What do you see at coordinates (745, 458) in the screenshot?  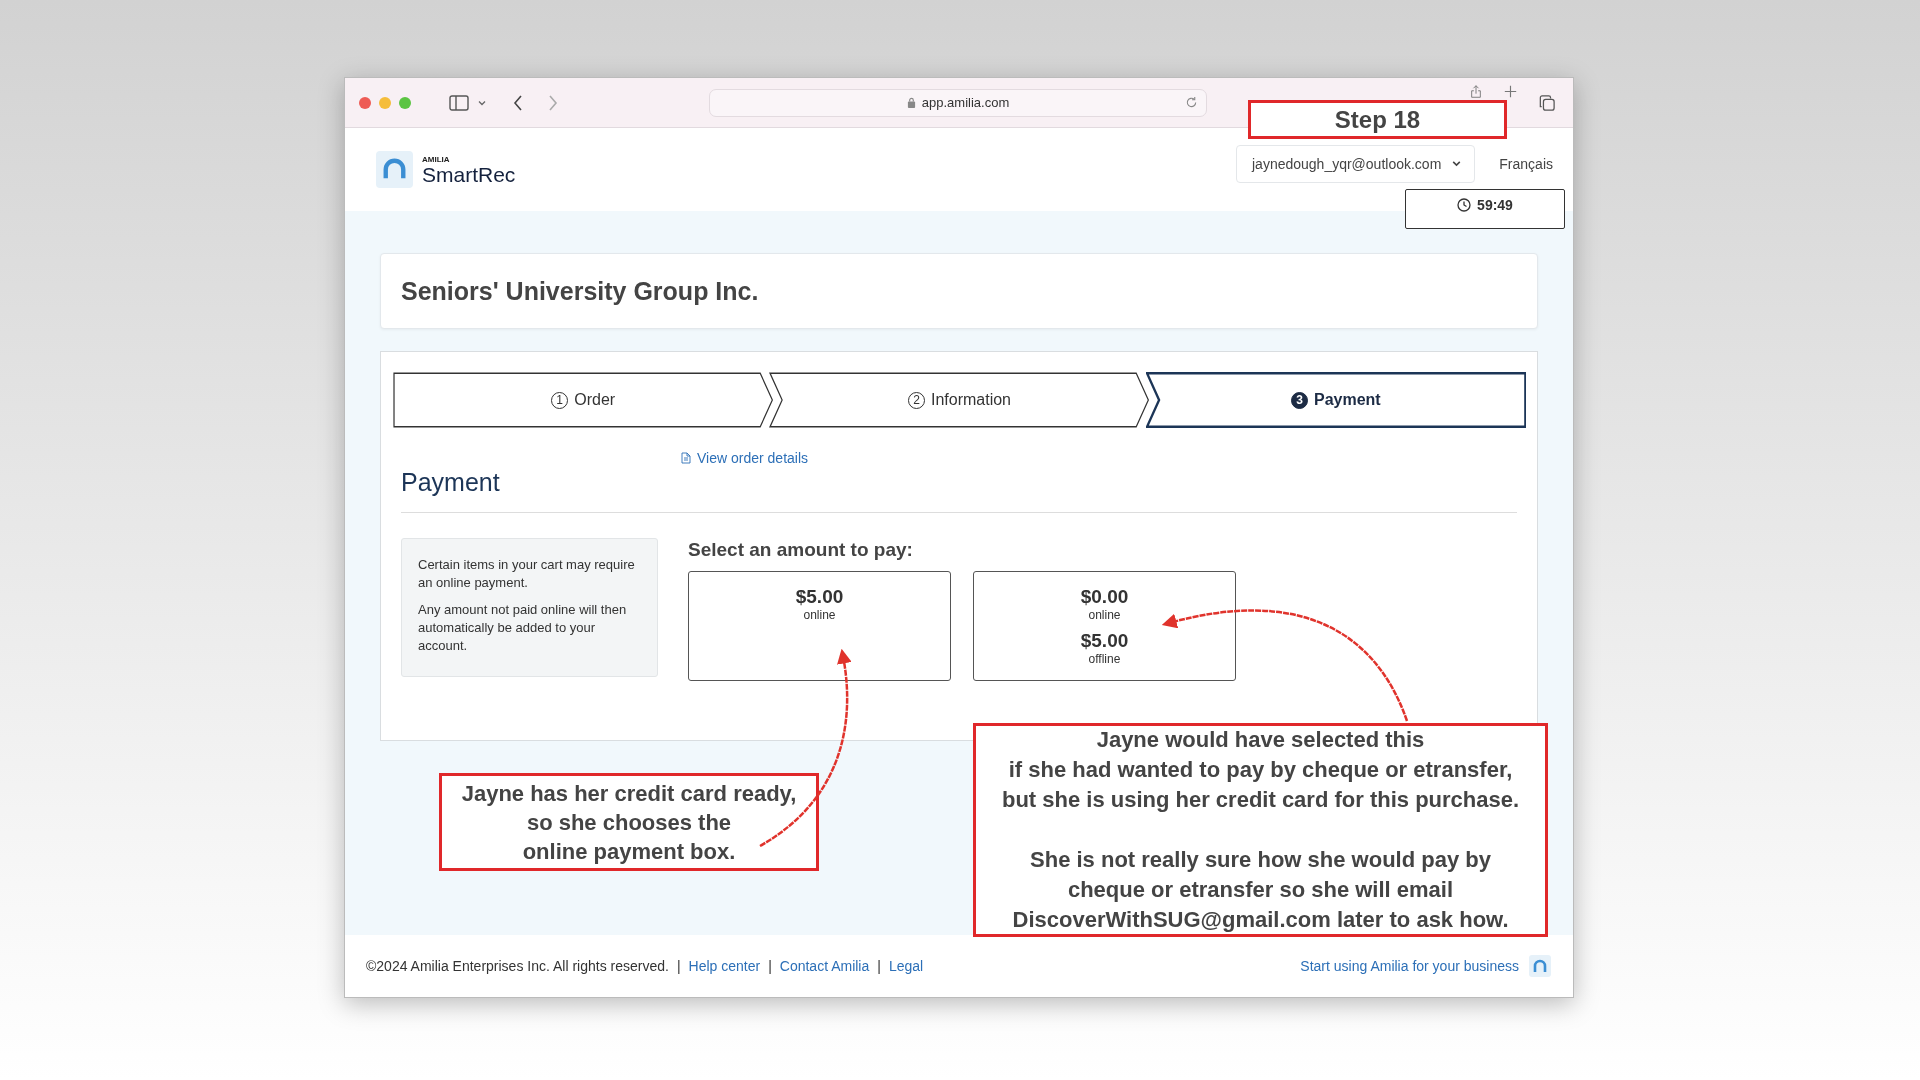 I see `view-order-link: View order details` at bounding box center [745, 458].